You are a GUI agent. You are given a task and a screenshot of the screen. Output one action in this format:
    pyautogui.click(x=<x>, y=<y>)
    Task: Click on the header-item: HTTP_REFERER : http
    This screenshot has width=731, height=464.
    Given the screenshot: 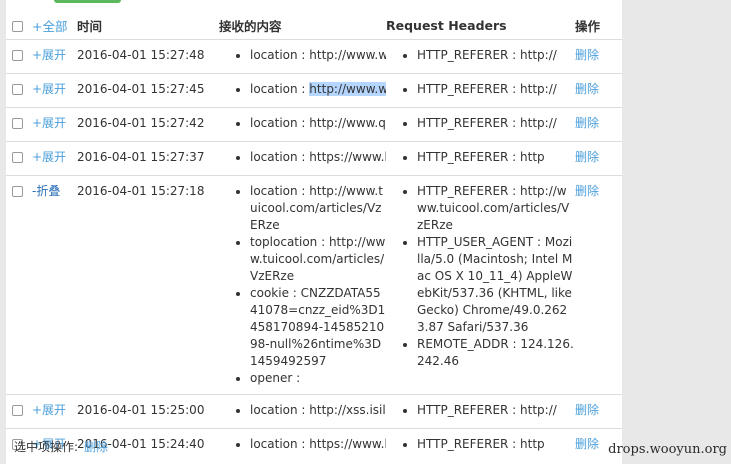 What is the action you would take?
    pyautogui.click(x=488, y=444)
    